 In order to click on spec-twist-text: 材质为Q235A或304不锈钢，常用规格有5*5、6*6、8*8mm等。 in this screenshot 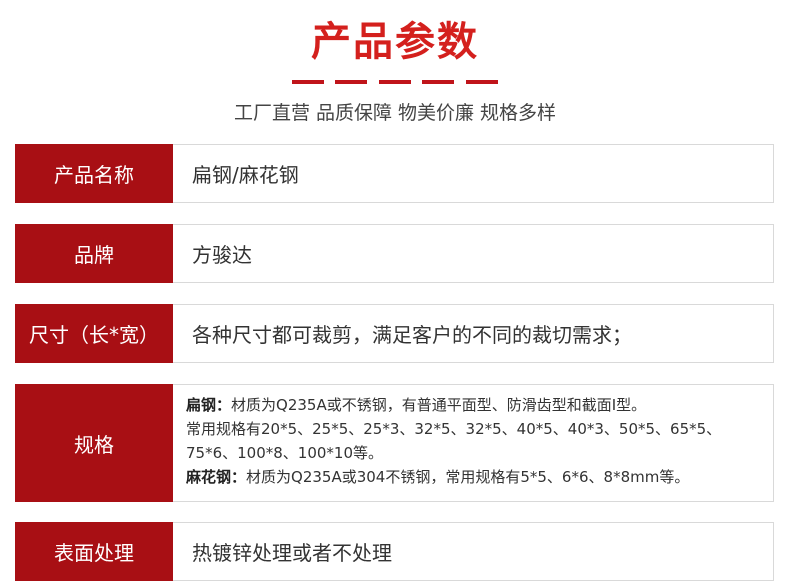, I will do `click(468, 477)`.